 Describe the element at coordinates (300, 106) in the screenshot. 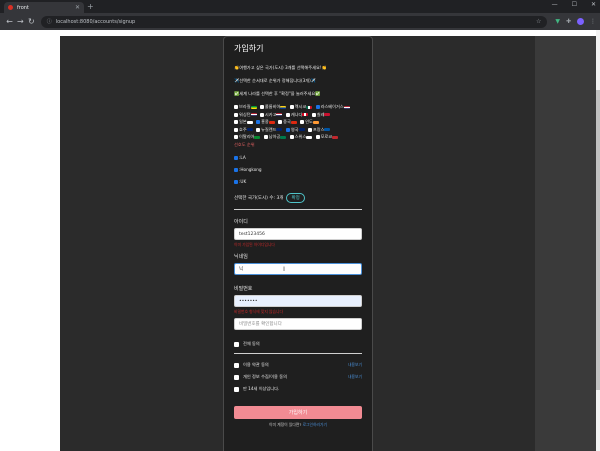

I see `country-label: 멕시코` at that location.